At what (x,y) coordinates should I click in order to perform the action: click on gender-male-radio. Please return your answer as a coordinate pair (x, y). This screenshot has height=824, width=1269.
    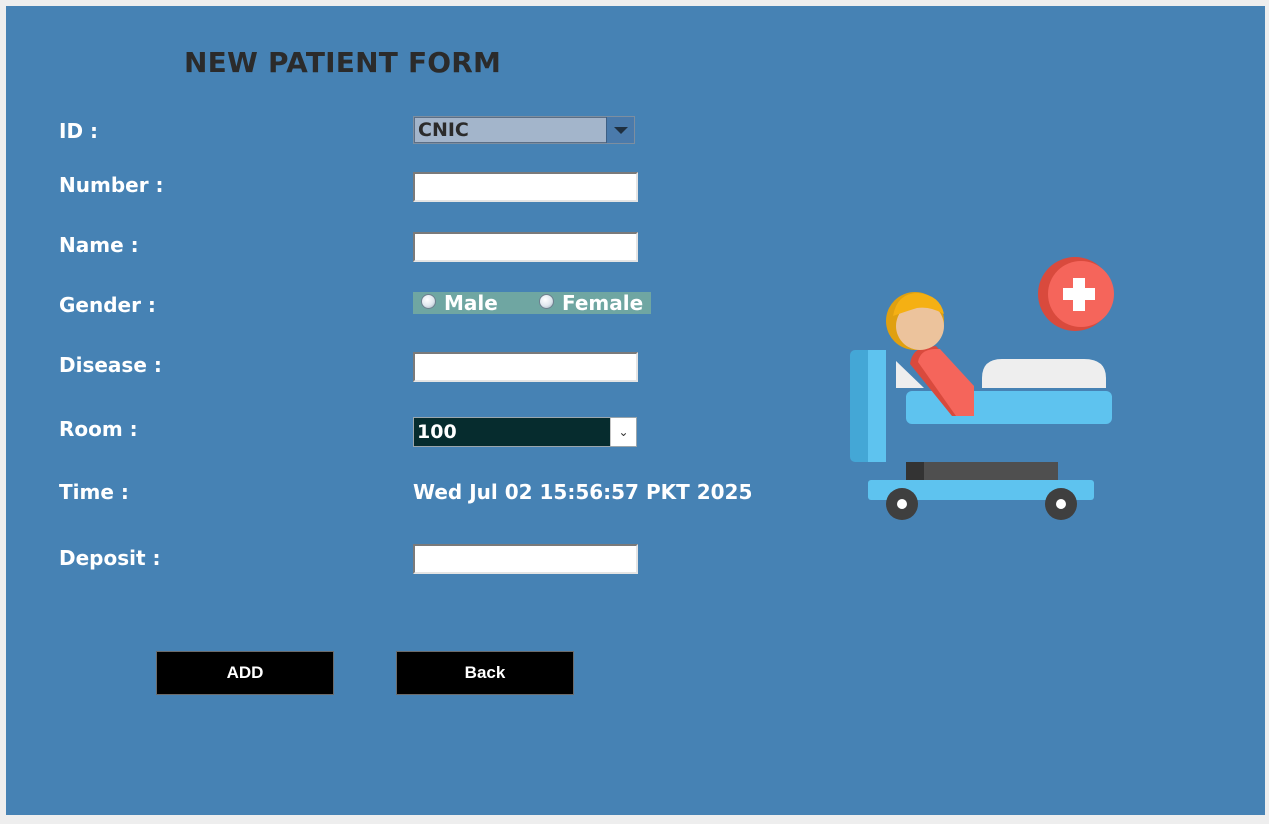
    Looking at the image, I should click on (428, 301).